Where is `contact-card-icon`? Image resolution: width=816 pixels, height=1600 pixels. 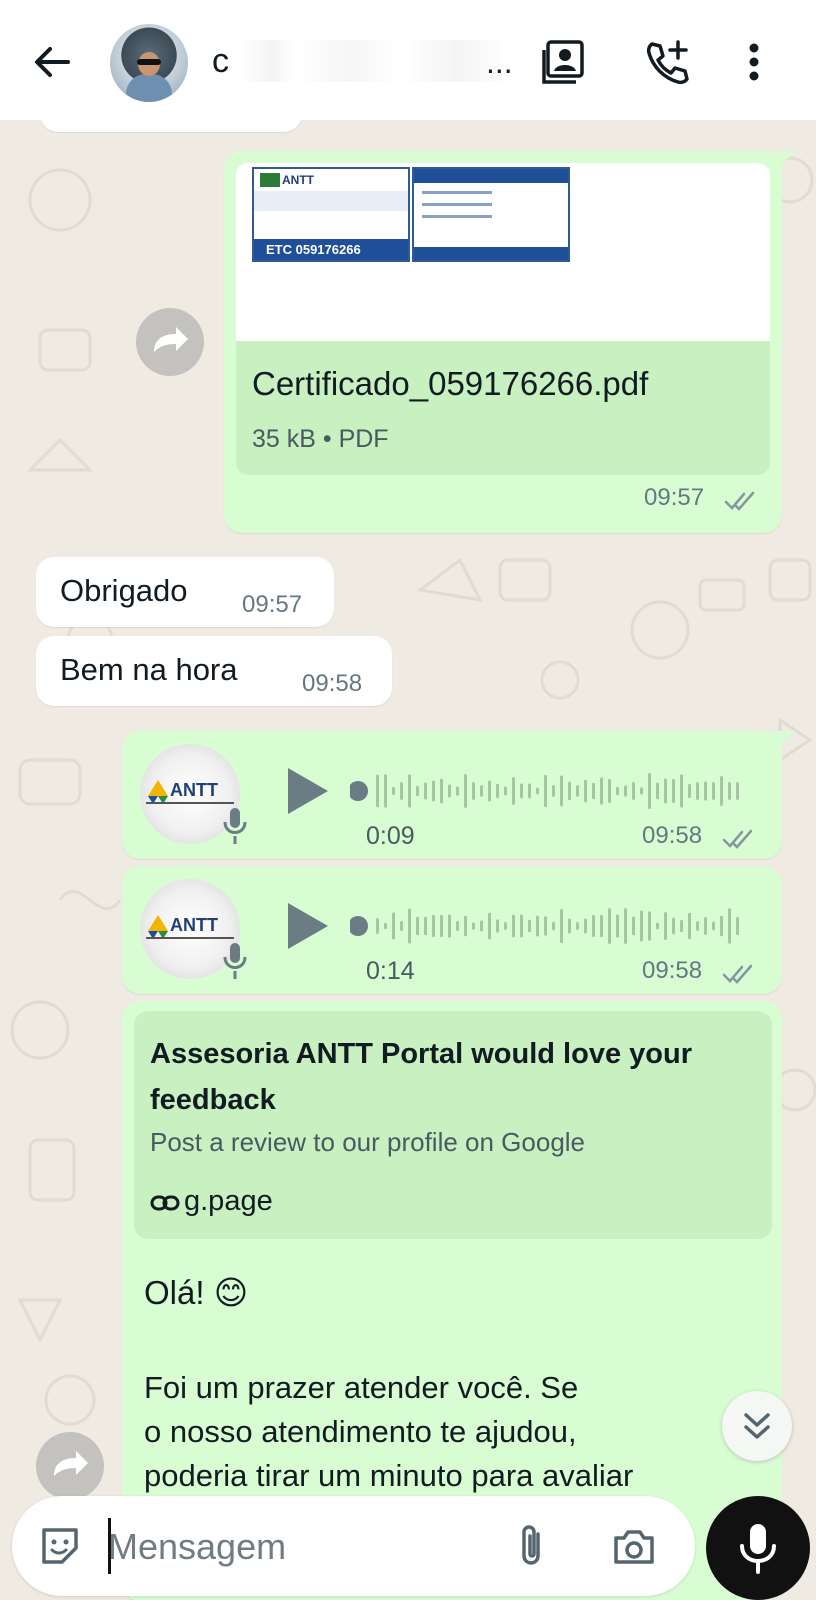 contact-card-icon is located at coordinates (564, 62).